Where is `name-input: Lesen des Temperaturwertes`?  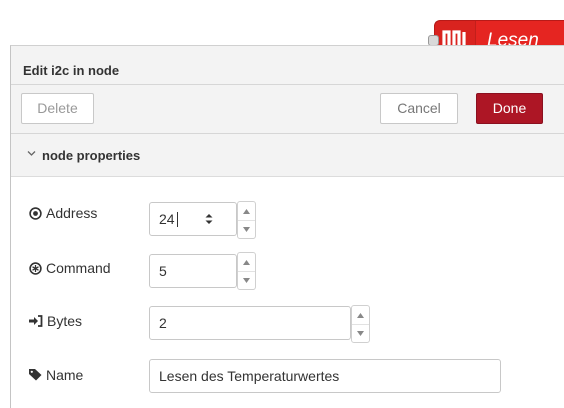
name-input: Lesen des Temperaturwertes is located at coordinates (325, 376).